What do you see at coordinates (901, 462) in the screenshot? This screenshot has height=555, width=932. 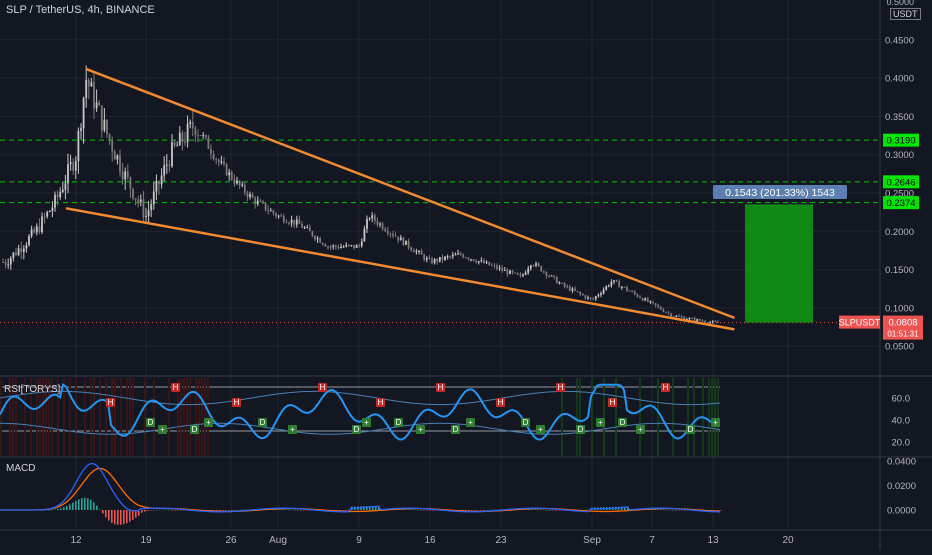 I see `macd-tick-label: 0.0400` at bounding box center [901, 462].